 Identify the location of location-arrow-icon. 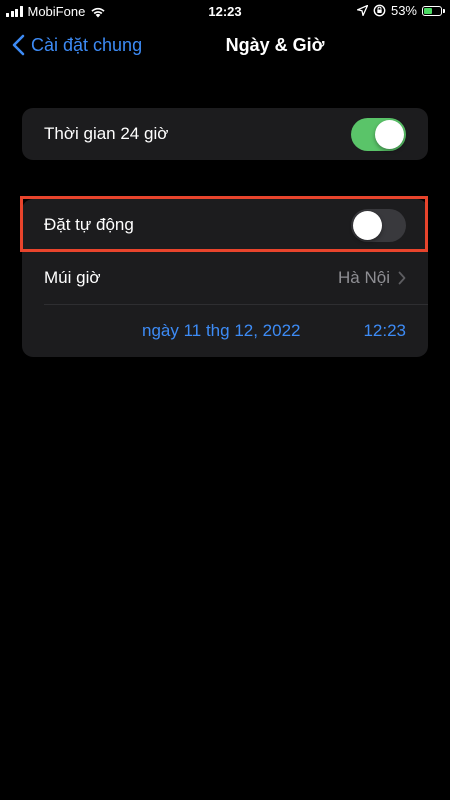
(362, 10).